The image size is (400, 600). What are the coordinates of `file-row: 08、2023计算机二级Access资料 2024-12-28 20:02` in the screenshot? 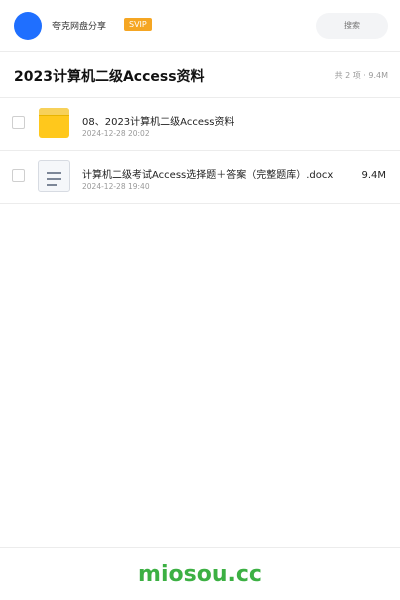 It's located at (200, 124).